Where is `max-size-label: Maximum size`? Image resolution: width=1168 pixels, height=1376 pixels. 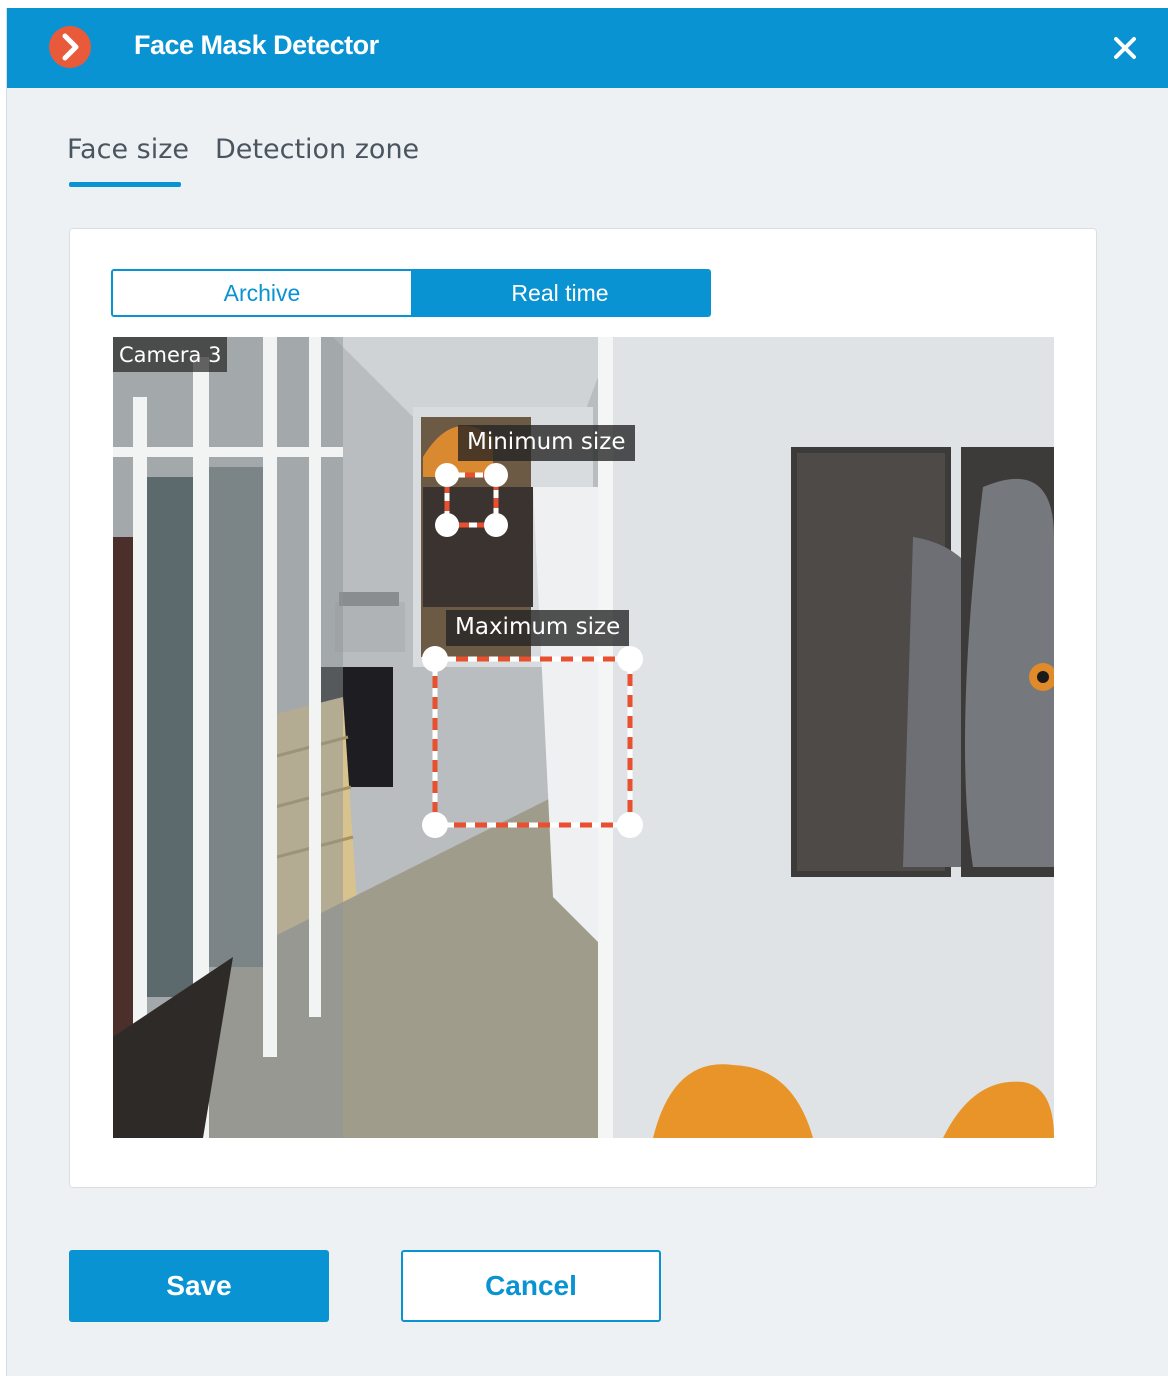
max-size-label: Maximum size is located at coordinates (538, 628).